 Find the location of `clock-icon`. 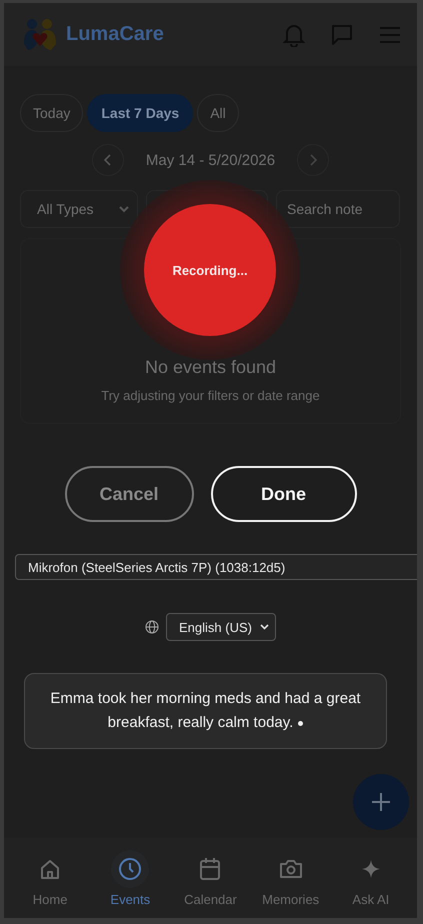

clock-icon is located at coordinates (130, 868).